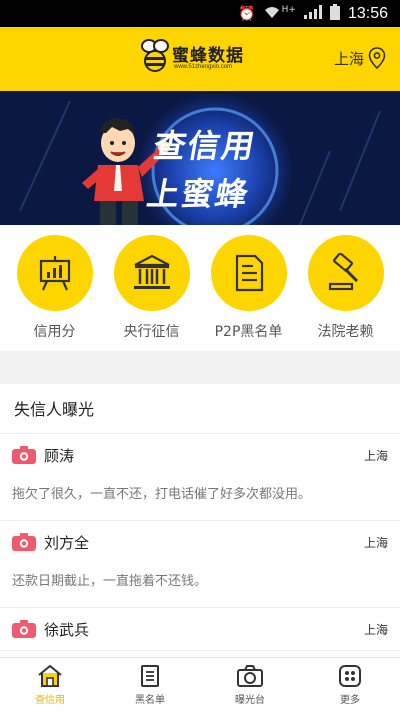  Describe the element at coordinates (67, 542) in the screenshot. I see `person-name: 刘方全` at that location.